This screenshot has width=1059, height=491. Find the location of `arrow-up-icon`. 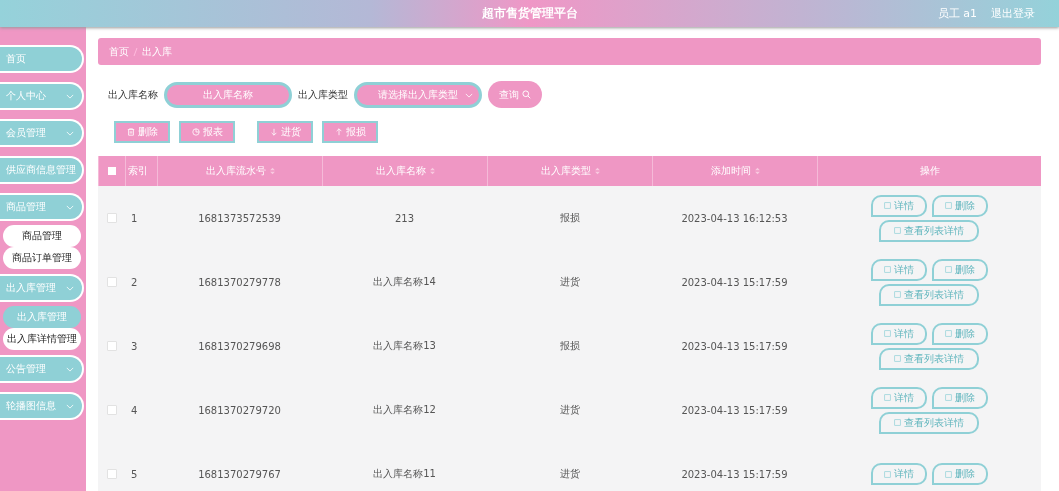

arrow-up-icon is located at coordinates (338, 132).